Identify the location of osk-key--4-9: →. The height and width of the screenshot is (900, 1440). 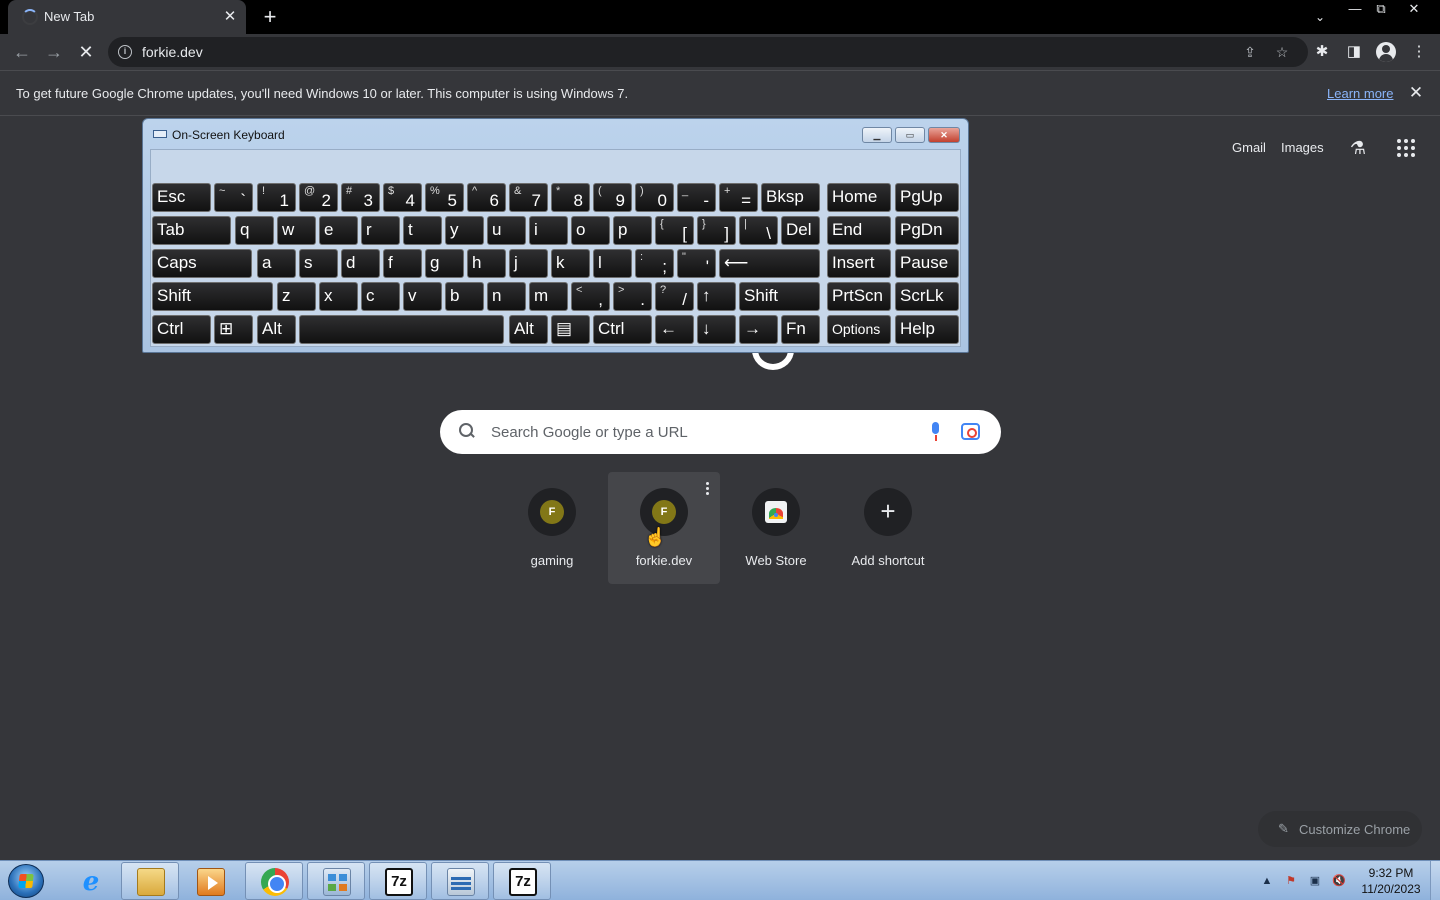
(758, 329).